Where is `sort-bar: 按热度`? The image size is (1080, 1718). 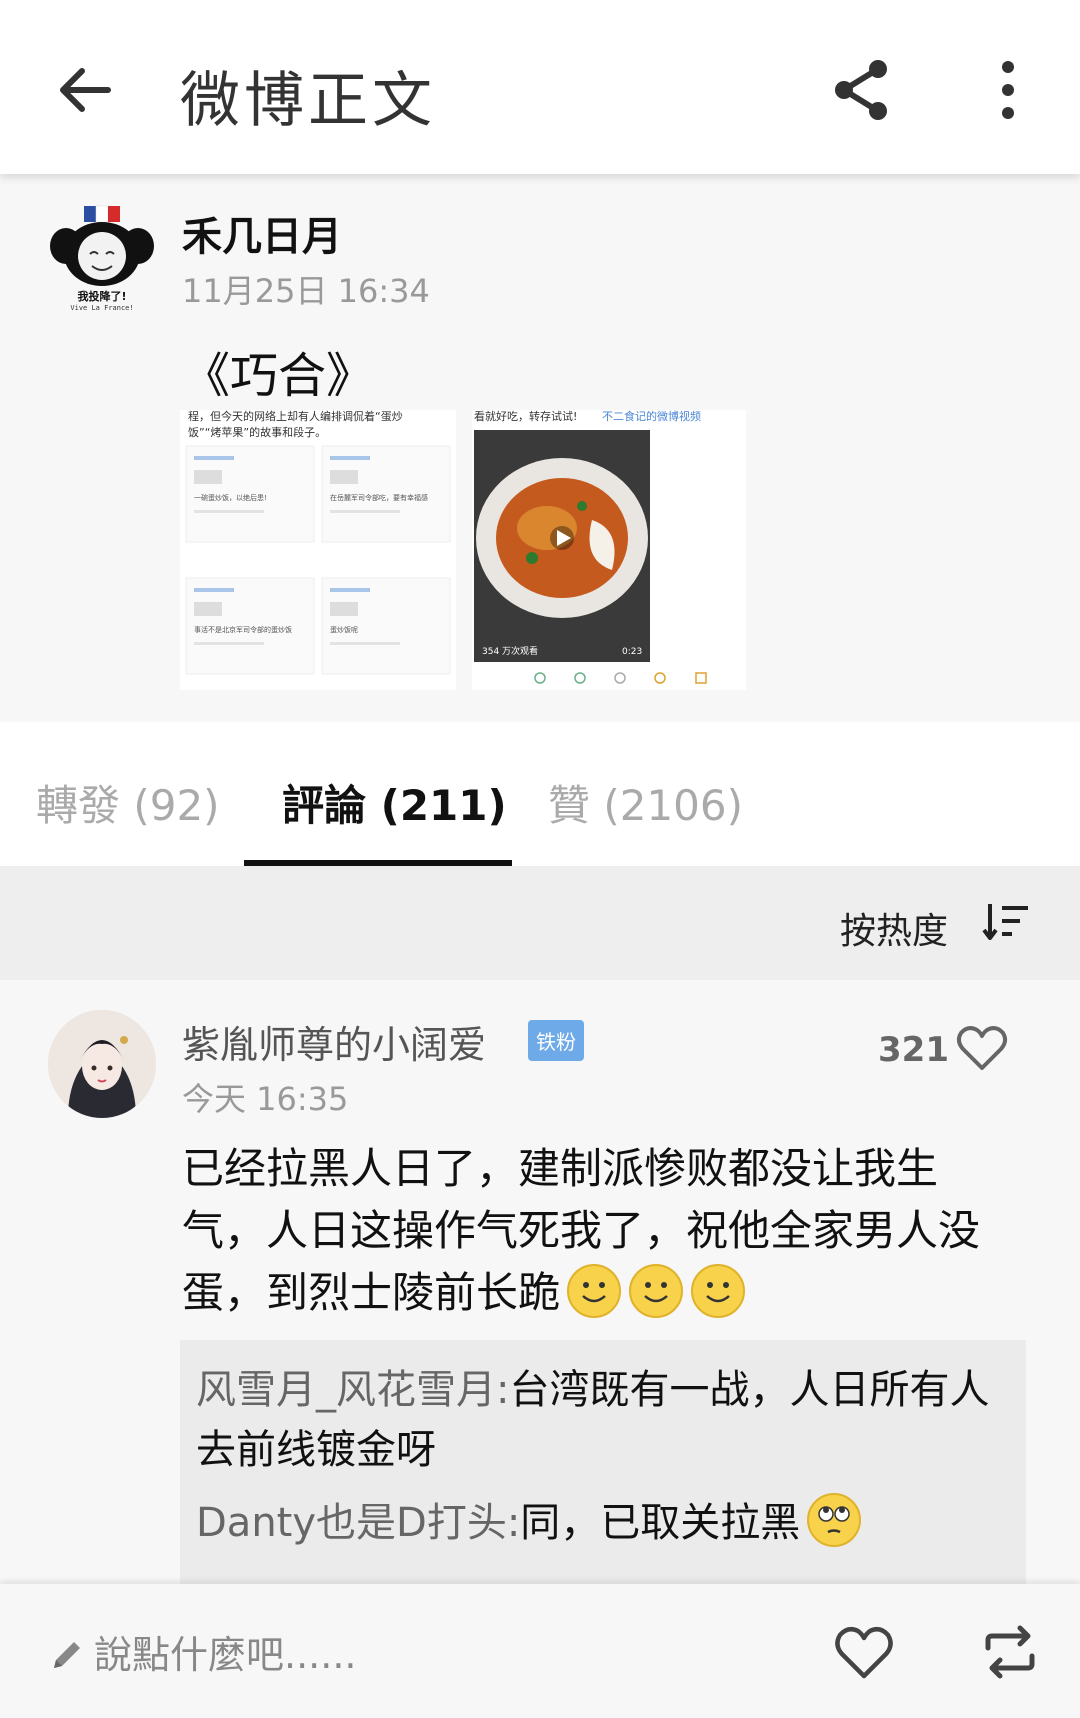
sort-bar: 按热度 is located at coordinates (540, 923).